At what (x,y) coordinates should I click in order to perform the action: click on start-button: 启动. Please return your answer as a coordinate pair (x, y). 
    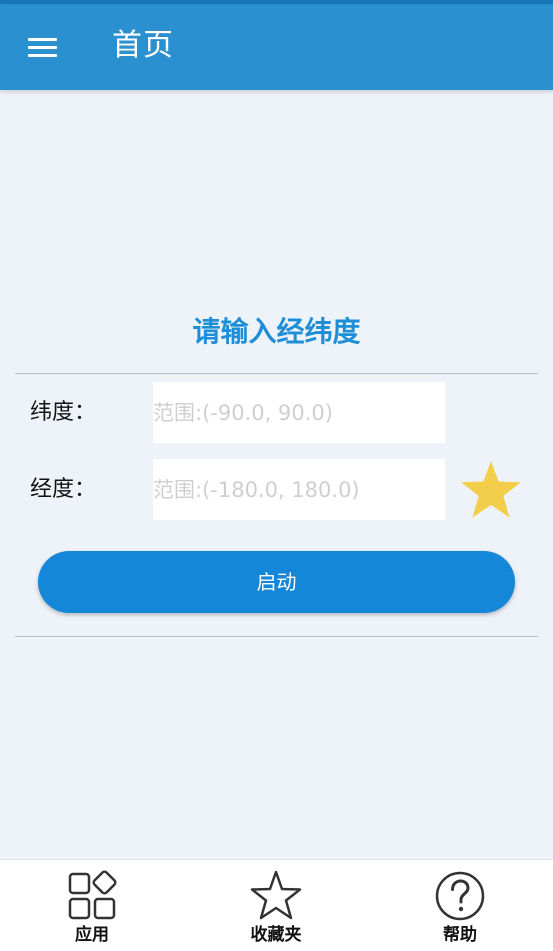
    Looking at the image, I should click on (276, 582).